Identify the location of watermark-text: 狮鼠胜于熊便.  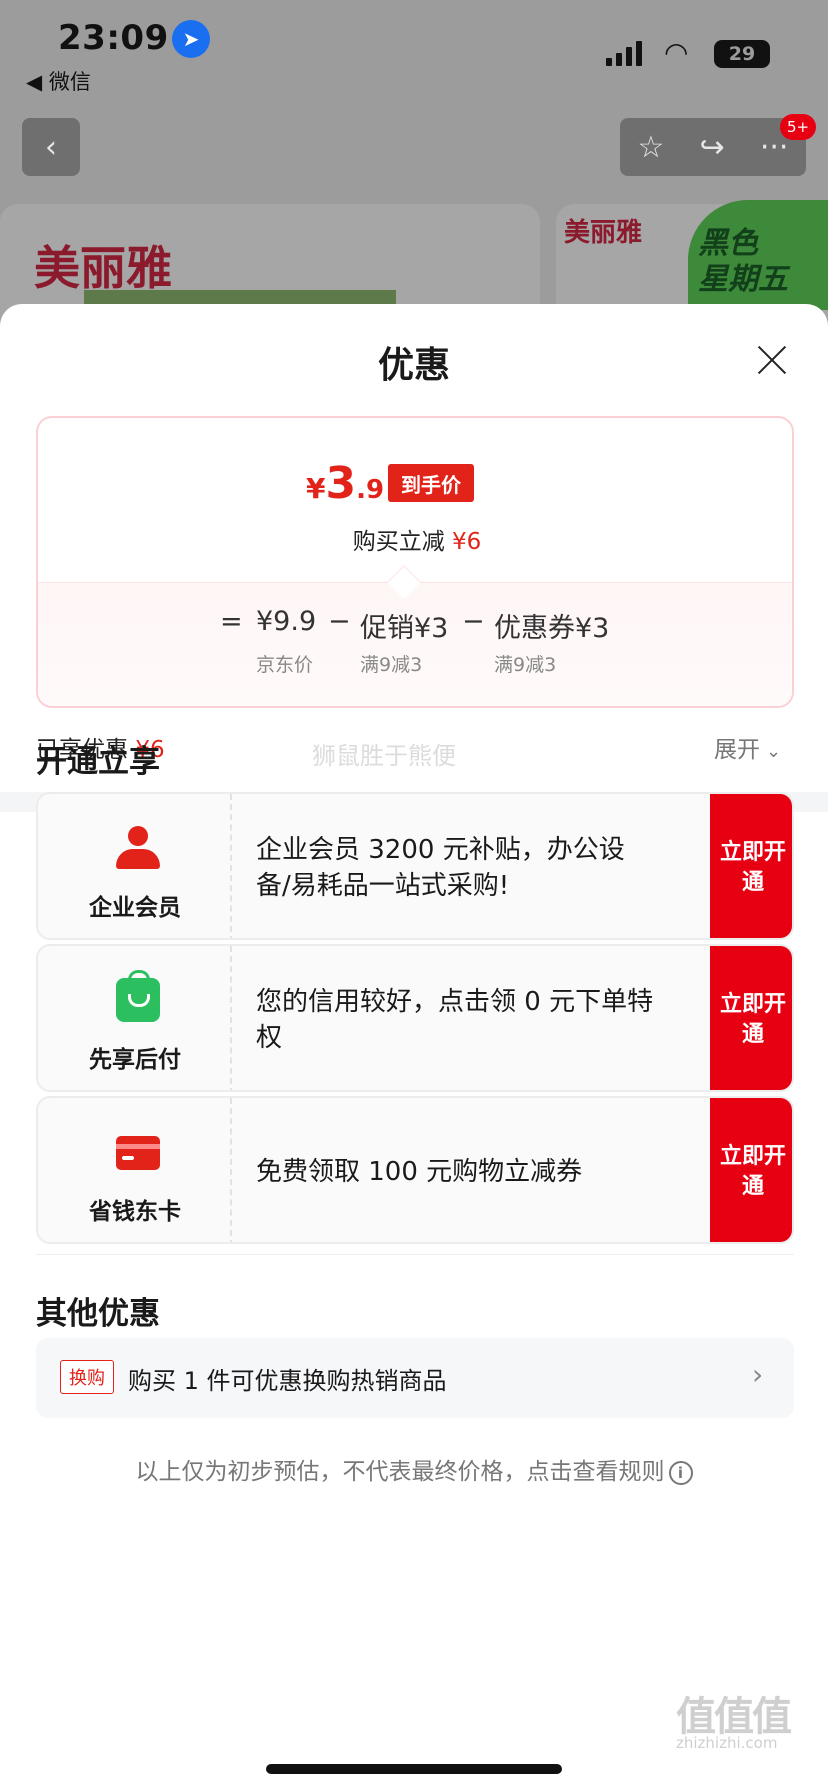
(384, 756).